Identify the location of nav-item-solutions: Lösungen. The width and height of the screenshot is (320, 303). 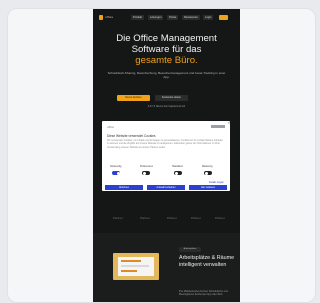
(156, 17).